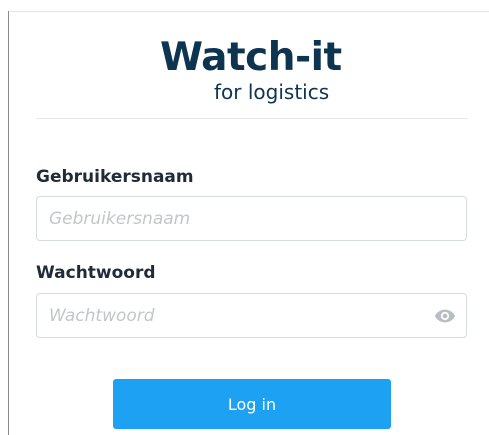  What do you see at coordinates (115, 177) in the screenshot?
I see `username-label: Gebruikersnaam` at bounding box center [115, 177].